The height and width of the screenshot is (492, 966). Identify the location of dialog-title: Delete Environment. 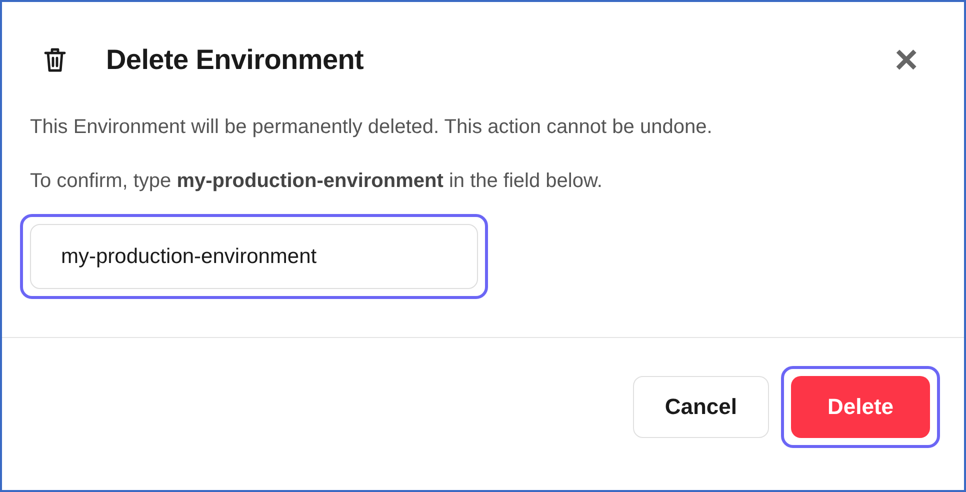
(235, 60).